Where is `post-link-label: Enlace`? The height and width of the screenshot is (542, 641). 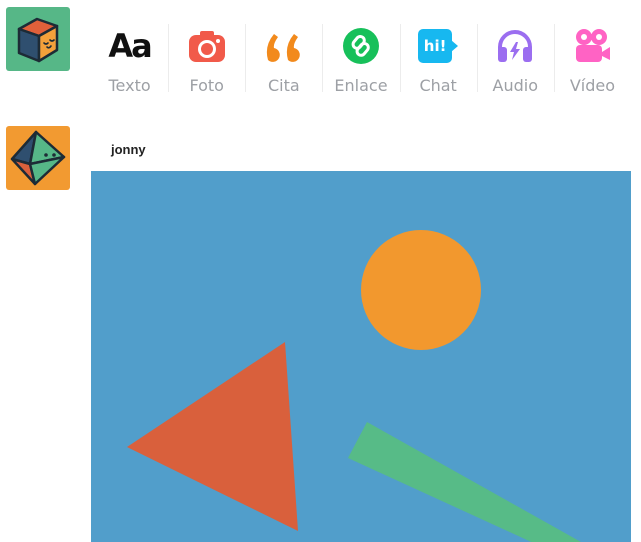 post-link-label: Enlace is located at coordinates (361, 85).